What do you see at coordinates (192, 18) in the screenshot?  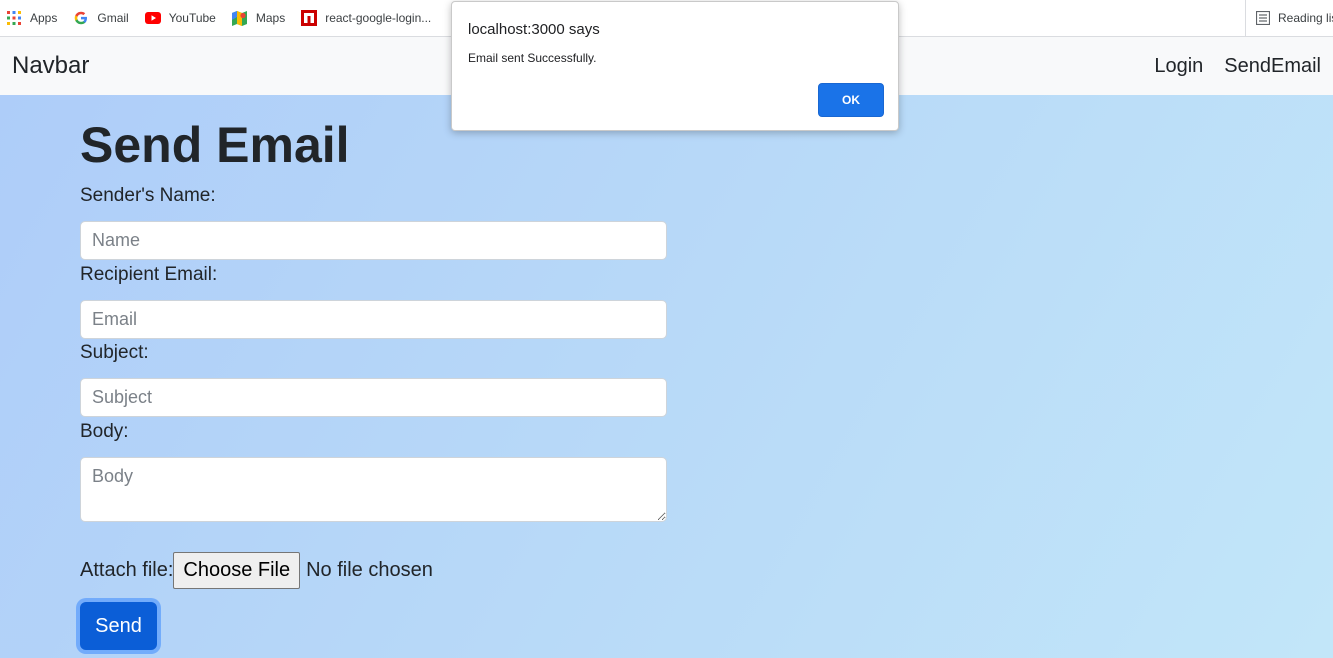 I see `bookmark-label: YouTube` at bounding box center [192, 18].